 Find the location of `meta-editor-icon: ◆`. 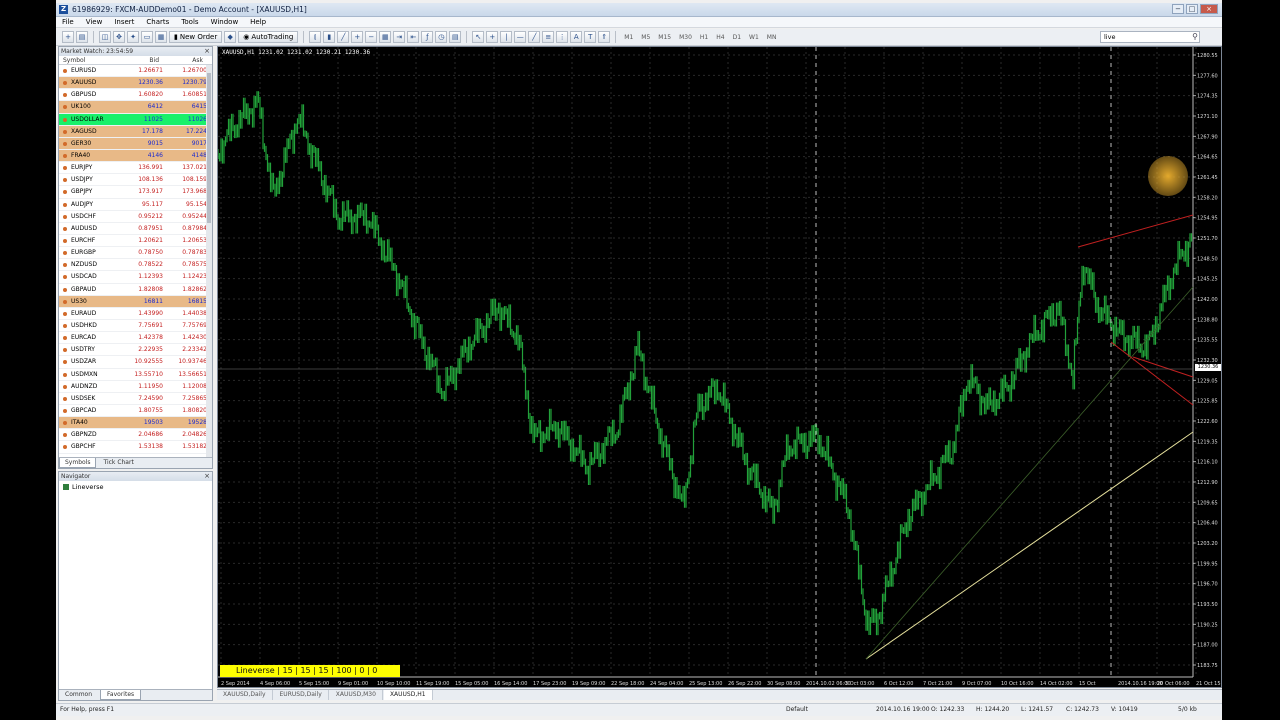

meta-editor-icon: ◆ is located at coordinates (230, 37).